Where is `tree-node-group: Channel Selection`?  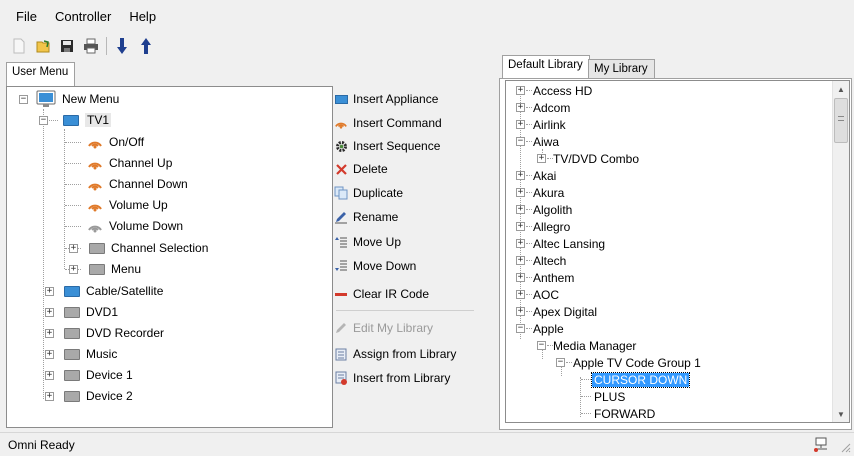 tree-node-group: Channel Selection is located at coordinates (148, 248).